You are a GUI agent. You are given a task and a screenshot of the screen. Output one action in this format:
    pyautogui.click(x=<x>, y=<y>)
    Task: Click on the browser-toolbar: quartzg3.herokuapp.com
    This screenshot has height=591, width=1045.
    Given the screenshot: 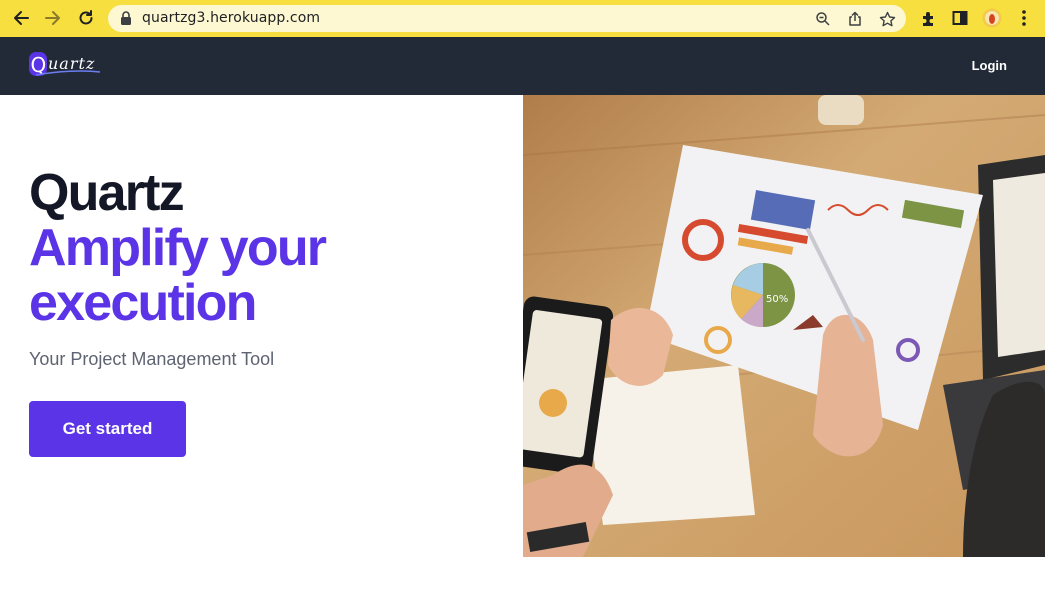 What is the action you would take?
    pyautogui.click(x=522, y=18)
    